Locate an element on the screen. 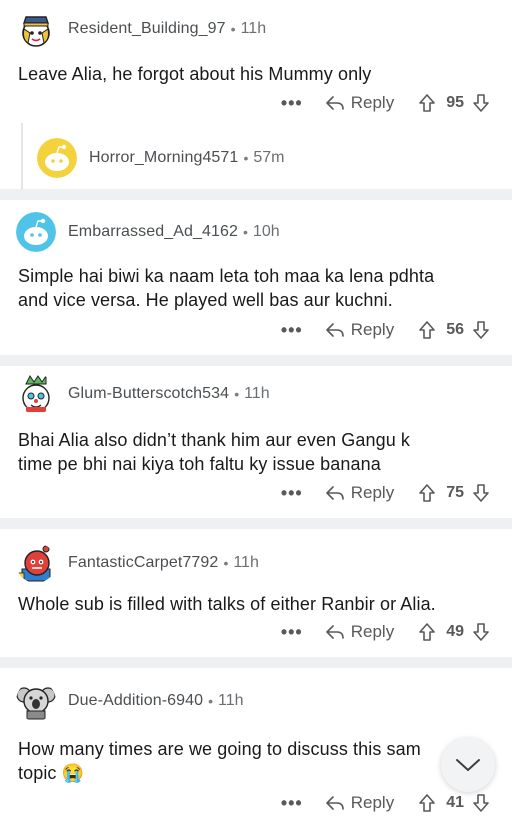 The height and width of the screenshot is (826, 512). snoo-festive-avatar-icon is located at coordinates (36, 393).